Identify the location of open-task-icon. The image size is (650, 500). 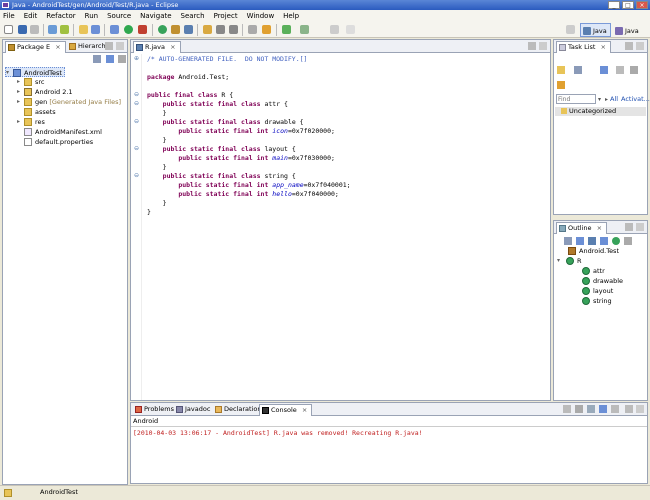
(188, 29).